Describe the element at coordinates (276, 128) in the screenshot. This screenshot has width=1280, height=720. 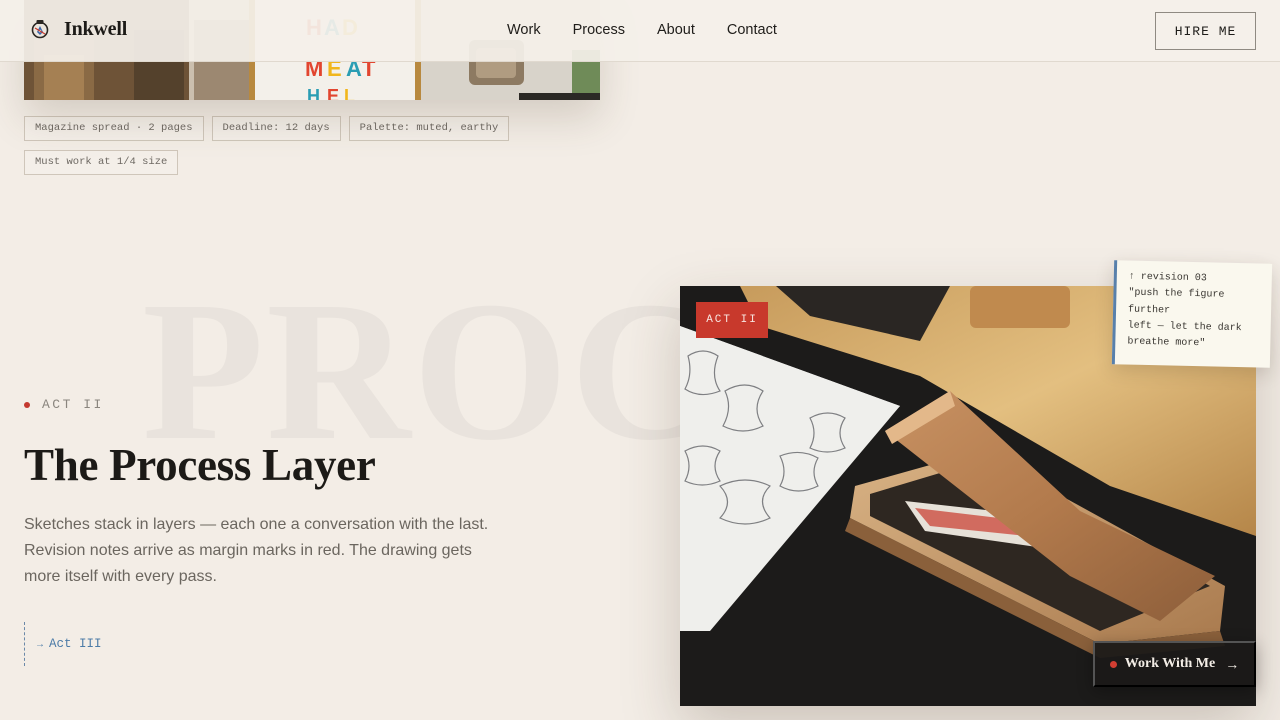
I see `tag-deadline: Deadline: 12 days` at that location.